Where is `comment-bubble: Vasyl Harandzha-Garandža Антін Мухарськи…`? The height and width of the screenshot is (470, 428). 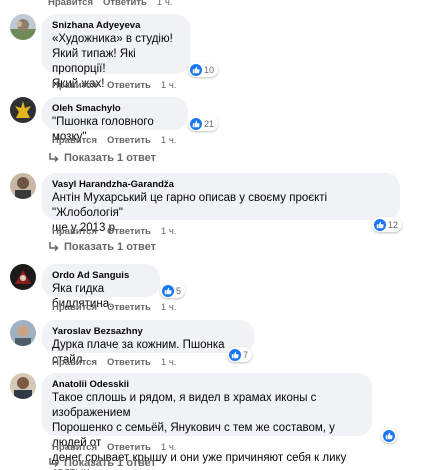 comment-bubble: Vasyl Harandzha-Garandža Антін Мухарськи… is located at coordinates (221, 203).